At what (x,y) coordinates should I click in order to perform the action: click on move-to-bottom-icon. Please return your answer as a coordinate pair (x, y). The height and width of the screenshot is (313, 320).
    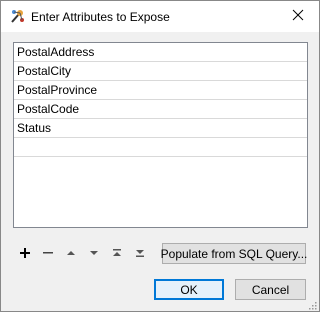
    Looking at the image, I should click on (140, 254).